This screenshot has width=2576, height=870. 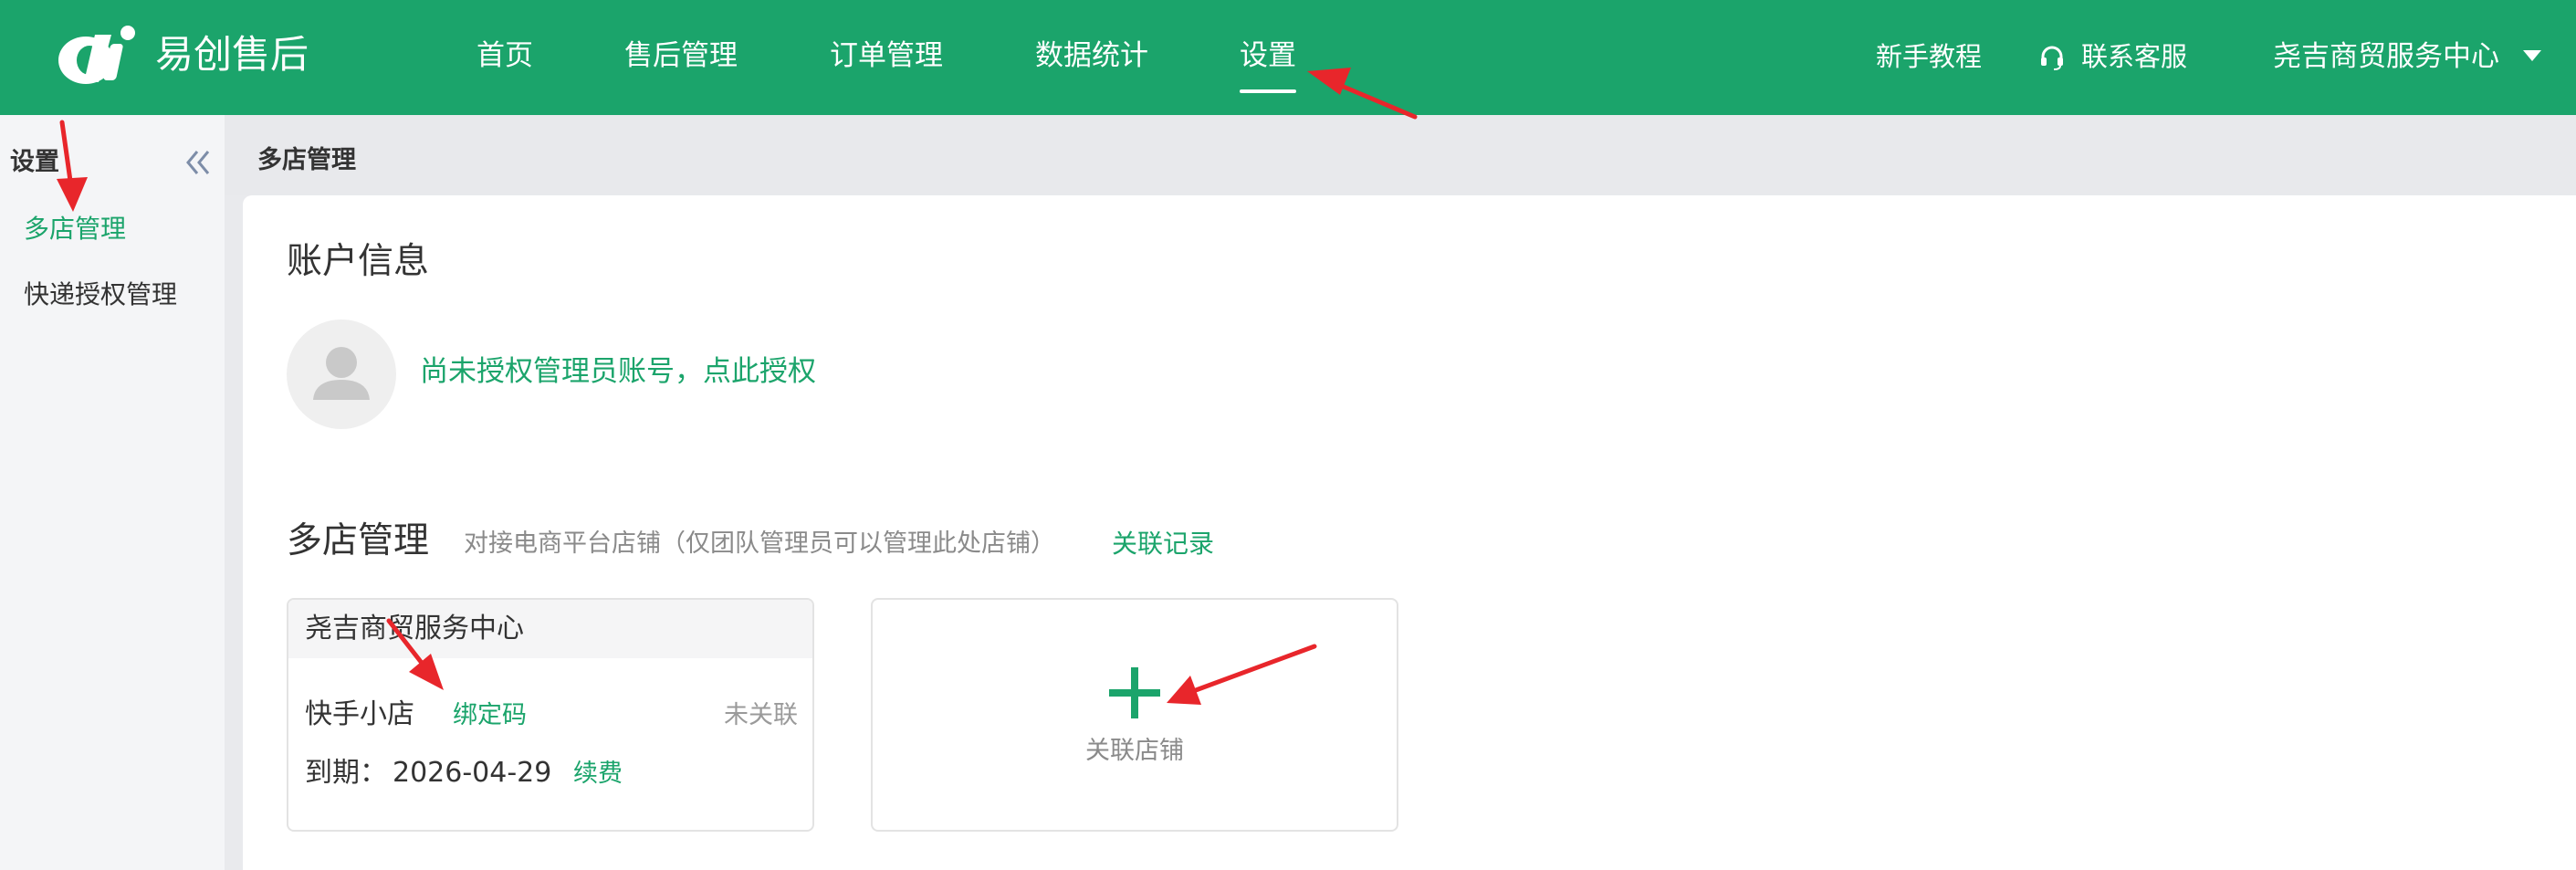 I want to click on bind-code-link: 绑定码, so click(x=490, y=716).